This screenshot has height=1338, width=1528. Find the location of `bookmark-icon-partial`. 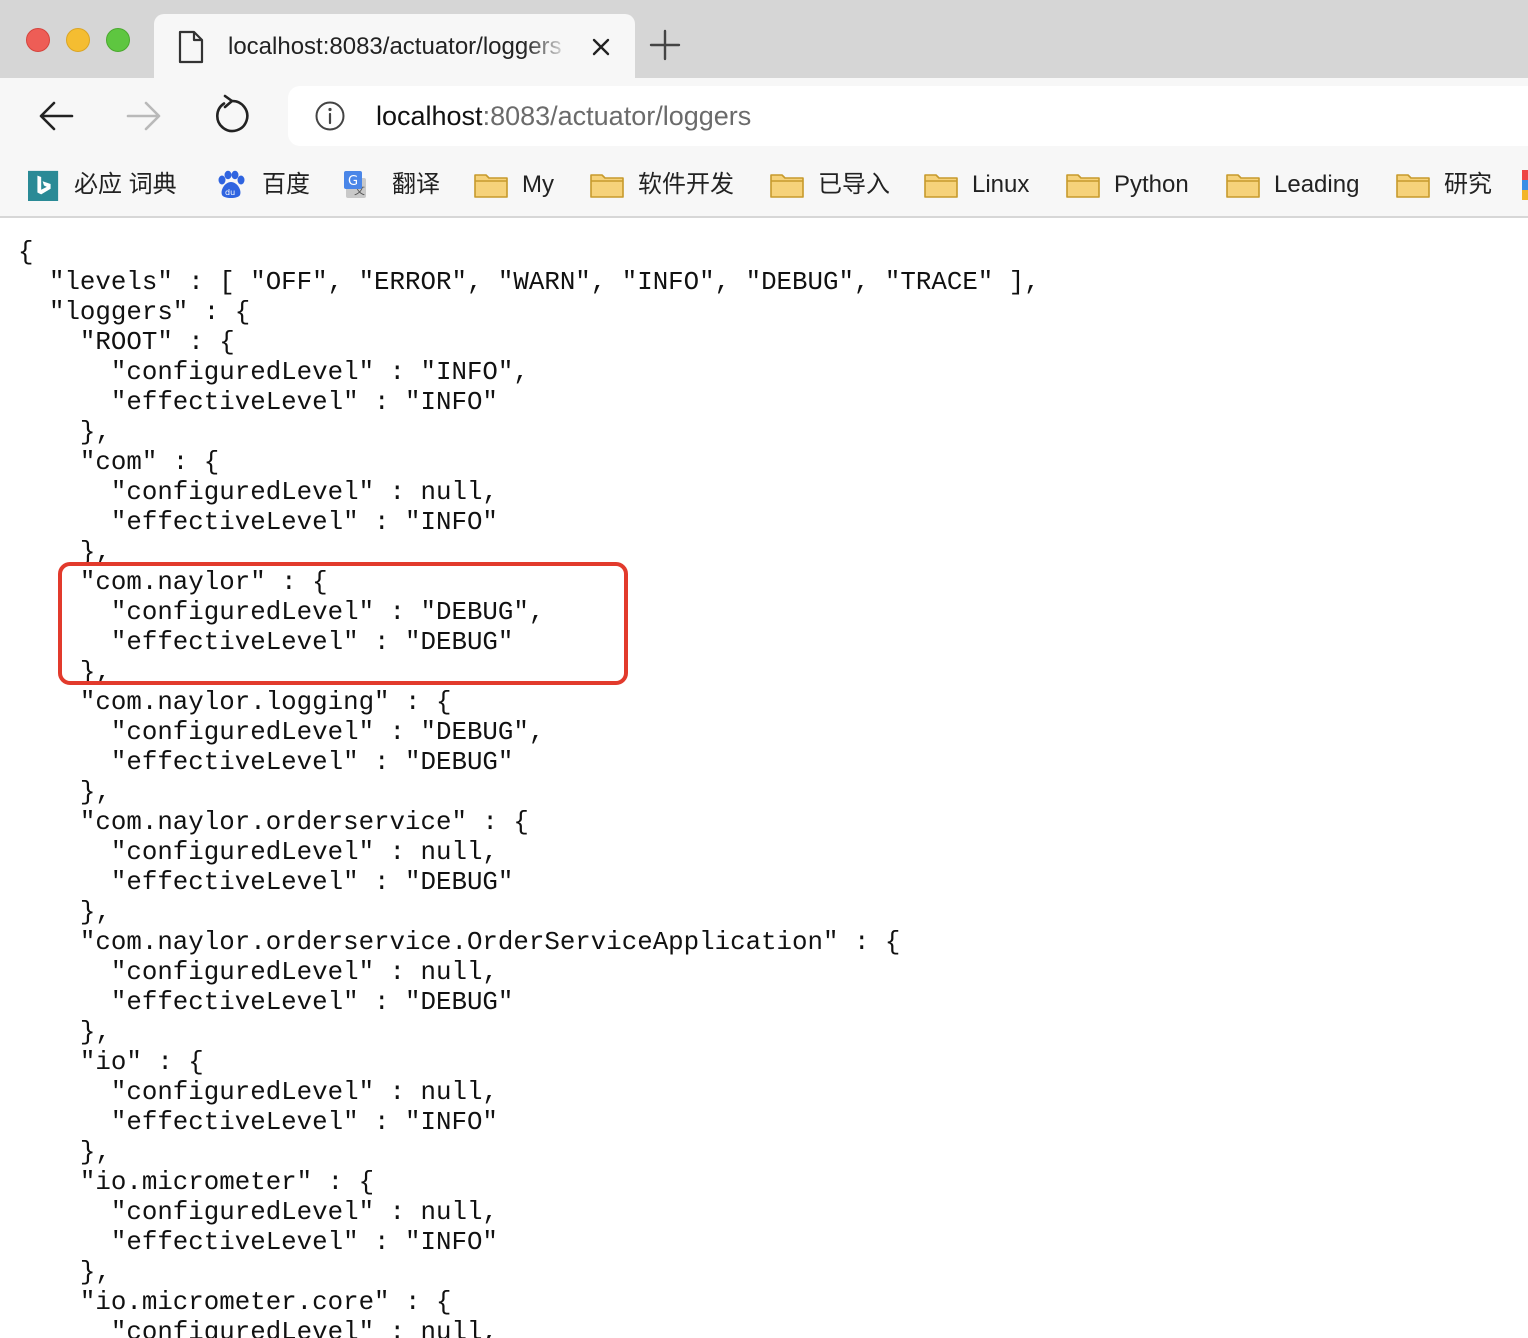

bookmark-icon-partial is located at coordinates (1525, 185).